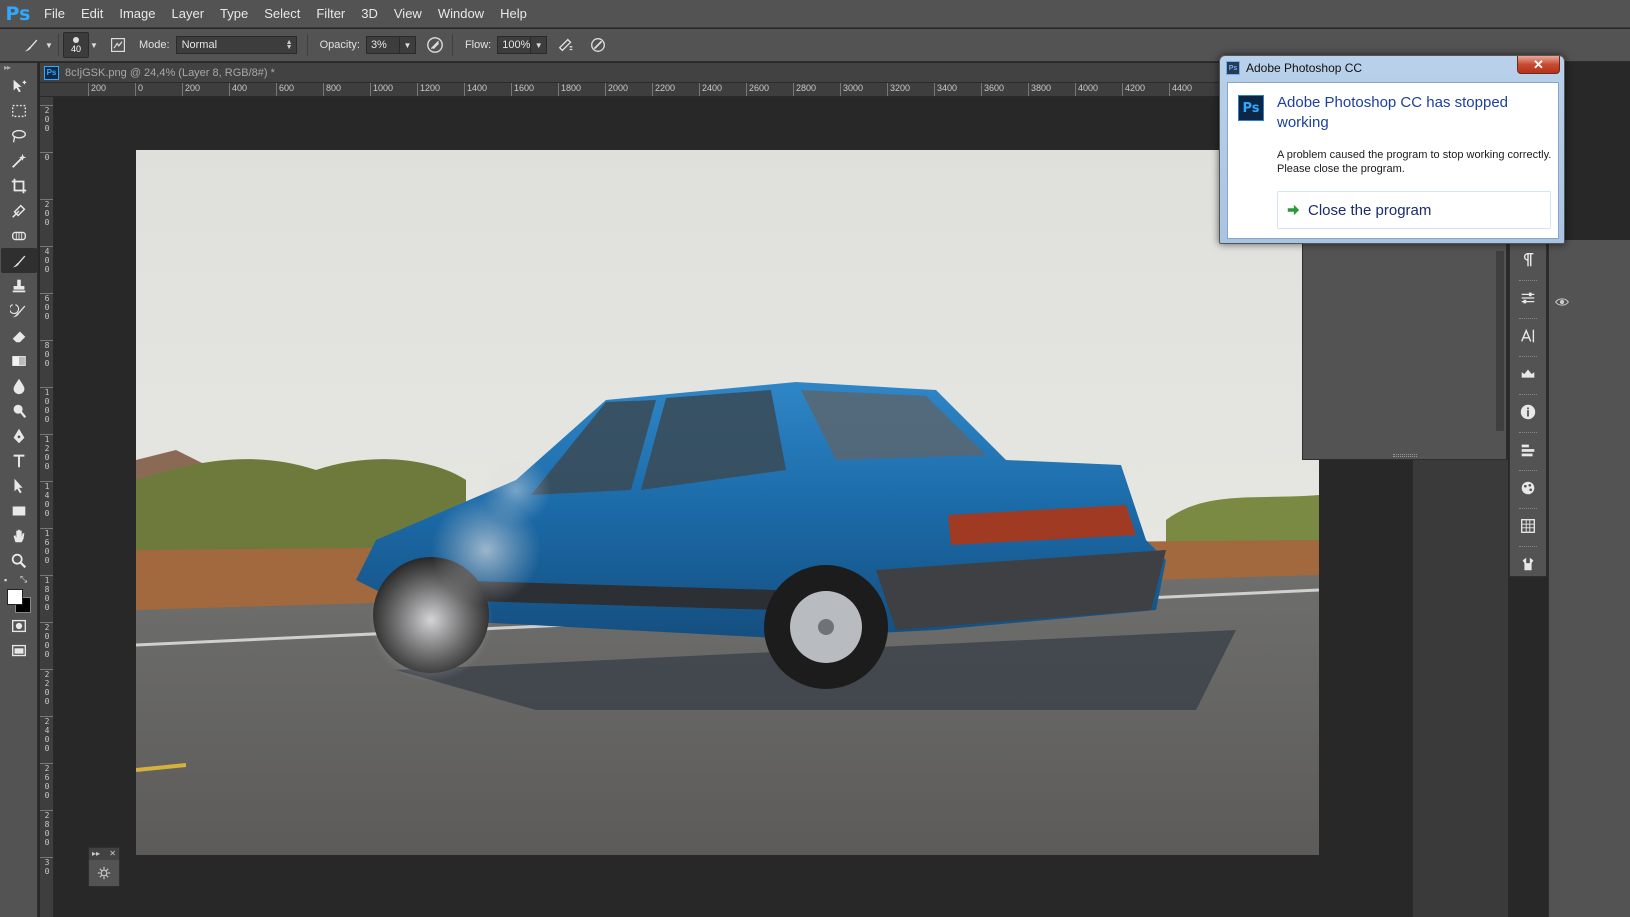 The image size is (1630, 917). What do you see at coordinates (514, 45) in the screenshot?
I see `flow-field: 100%` at bounding box center [514, 45].